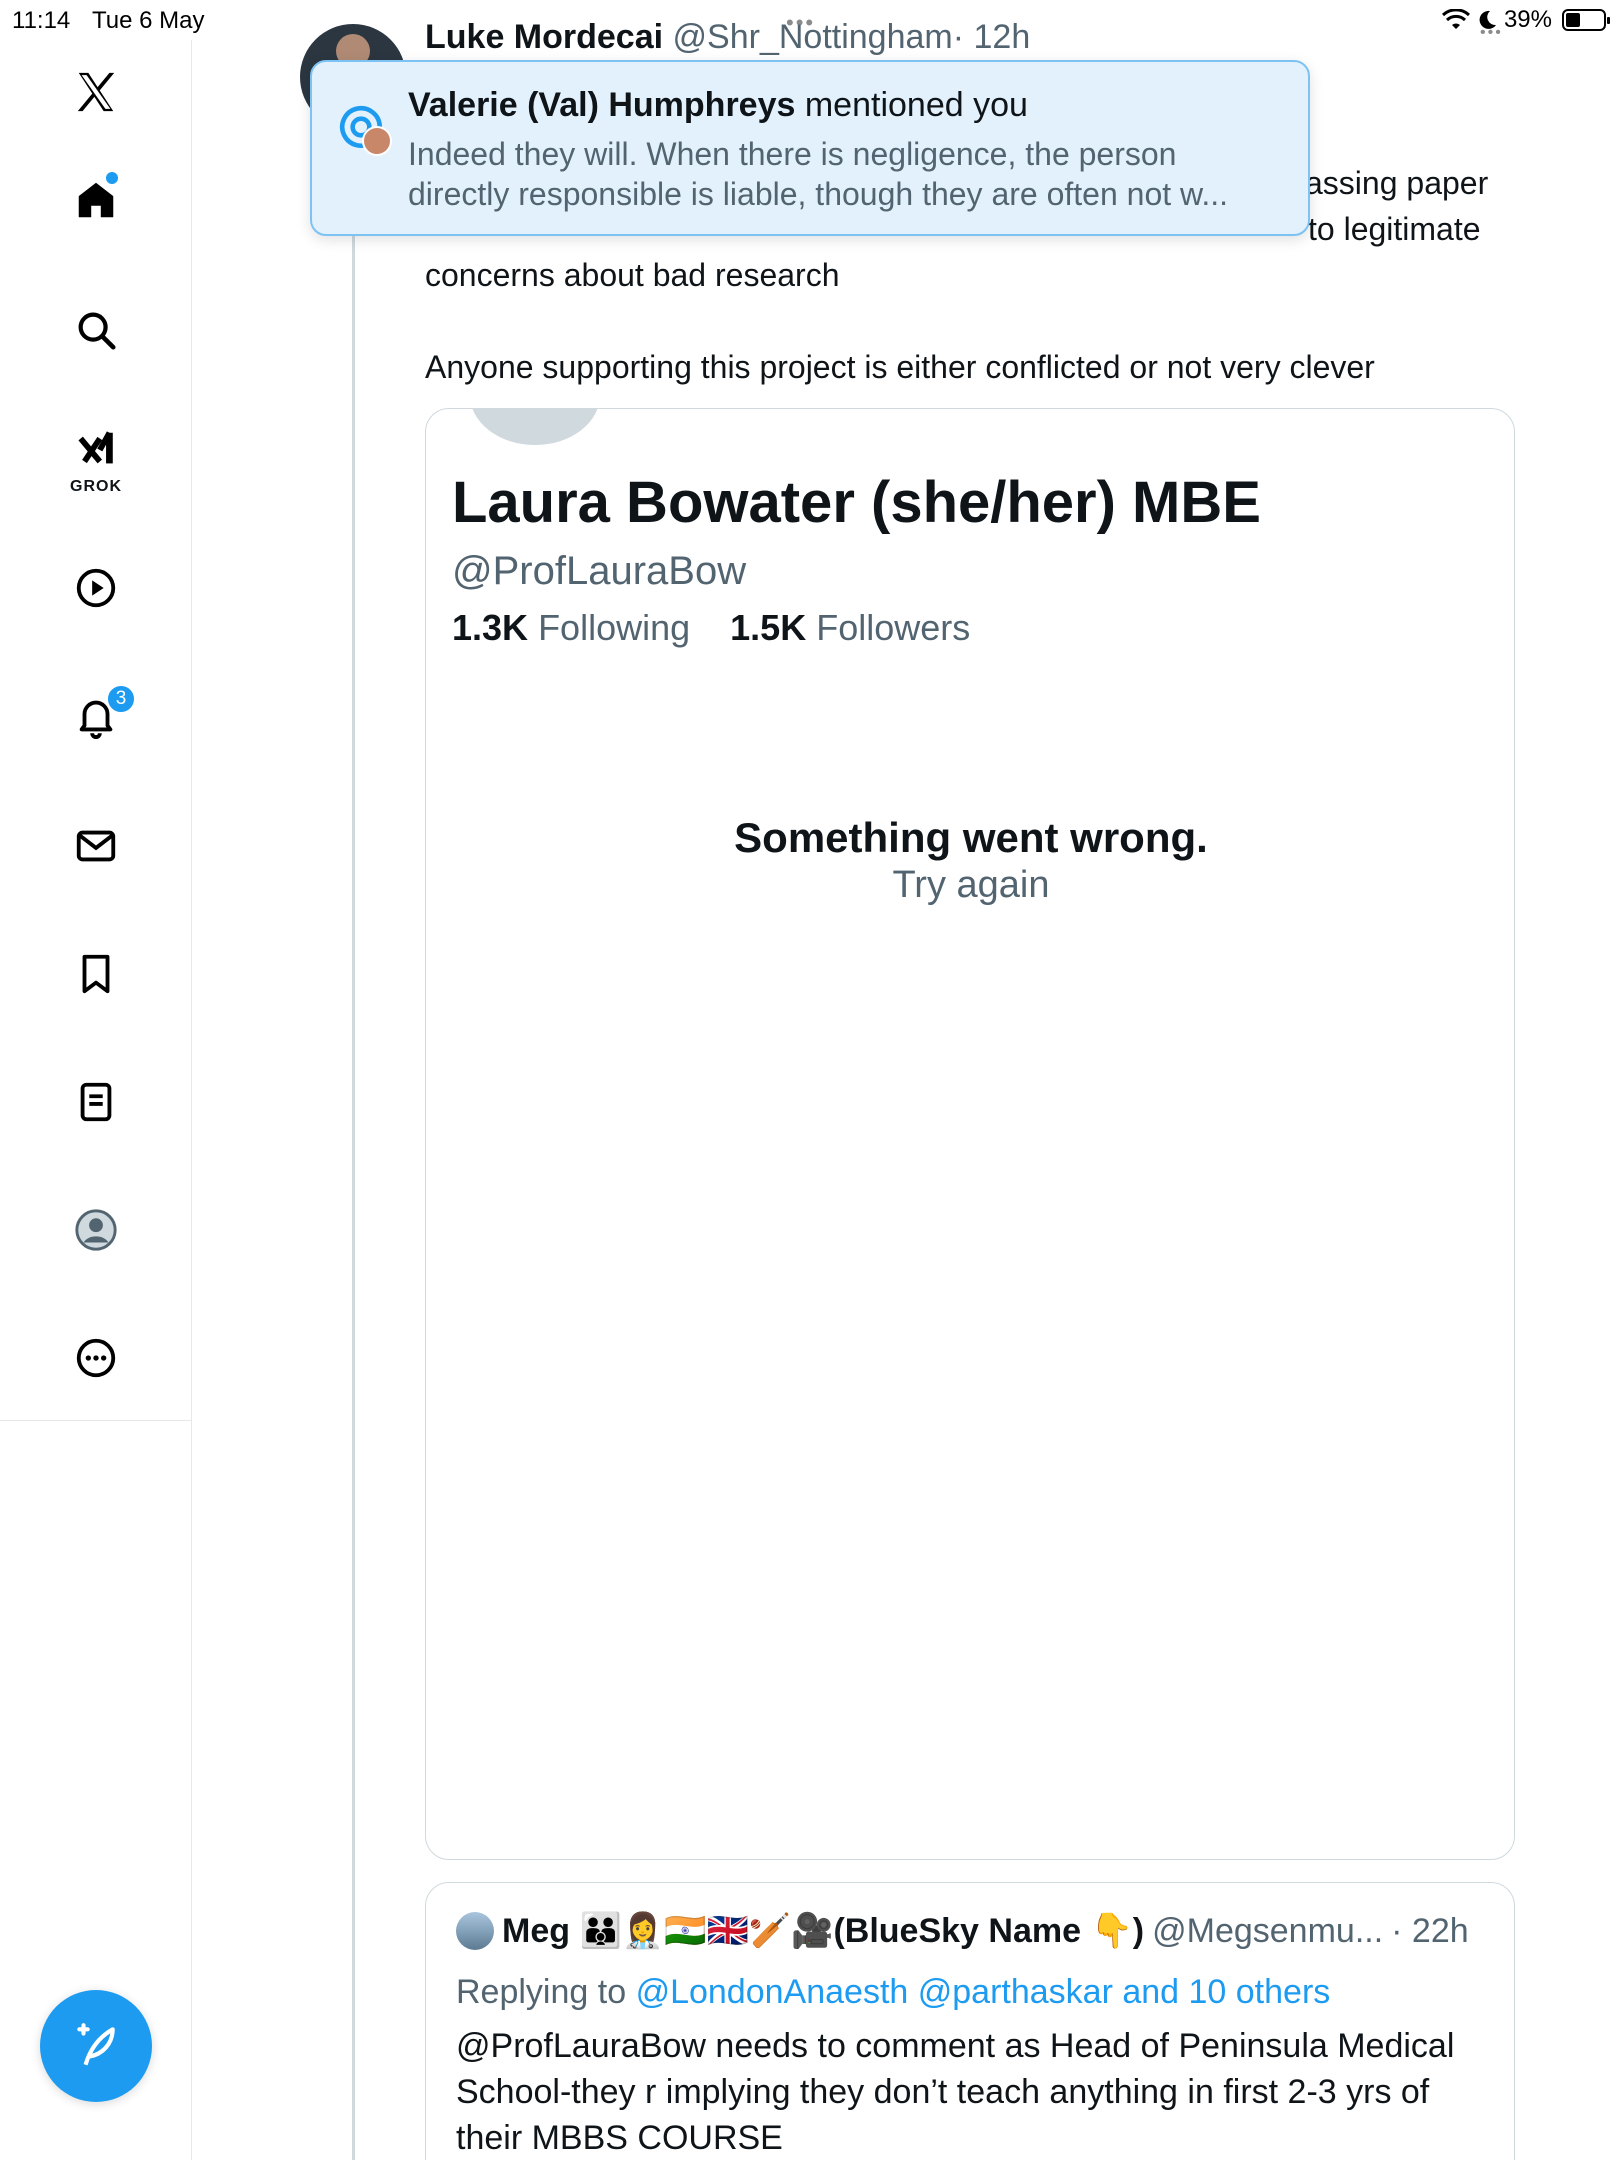 The width and height of the screenshot is (1620, 2160). I want to click on error-title: Something went wrong., so click(971, 837).